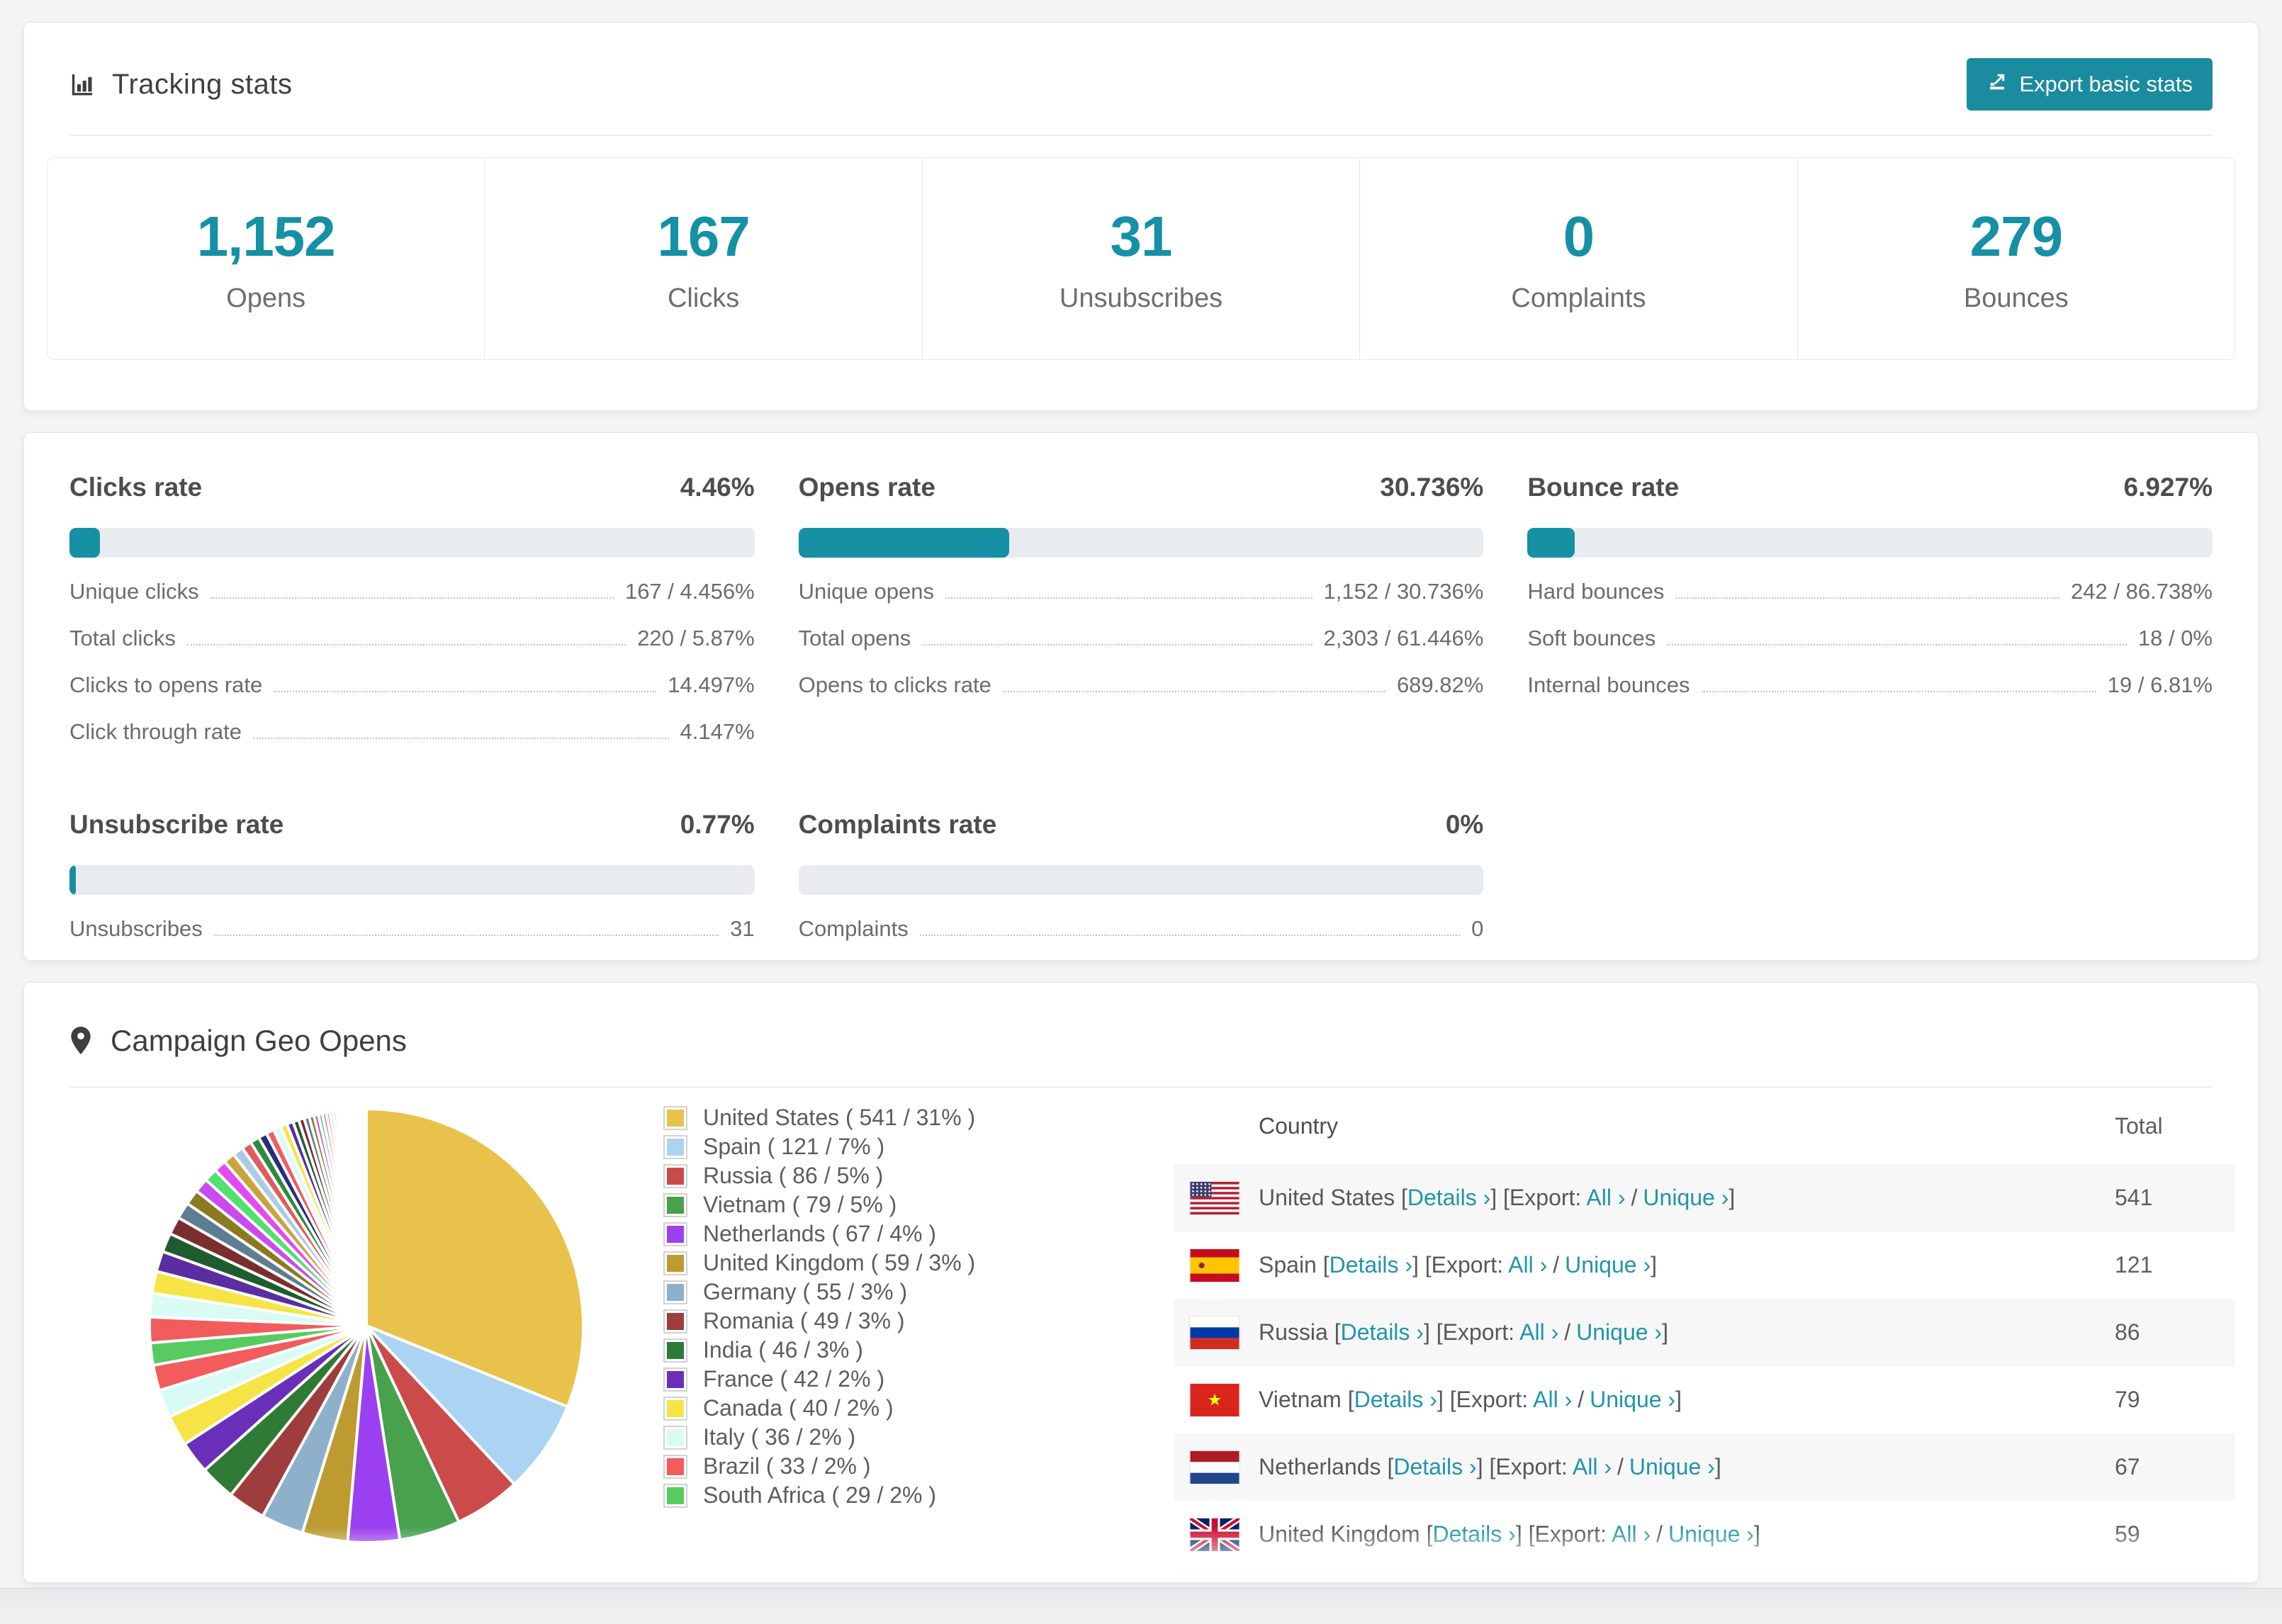 Image resolution: width=2282 pixels, height=1624 pixels. I want to click on rate-detail-value: 220 / 5.87%, so click(696, 638).